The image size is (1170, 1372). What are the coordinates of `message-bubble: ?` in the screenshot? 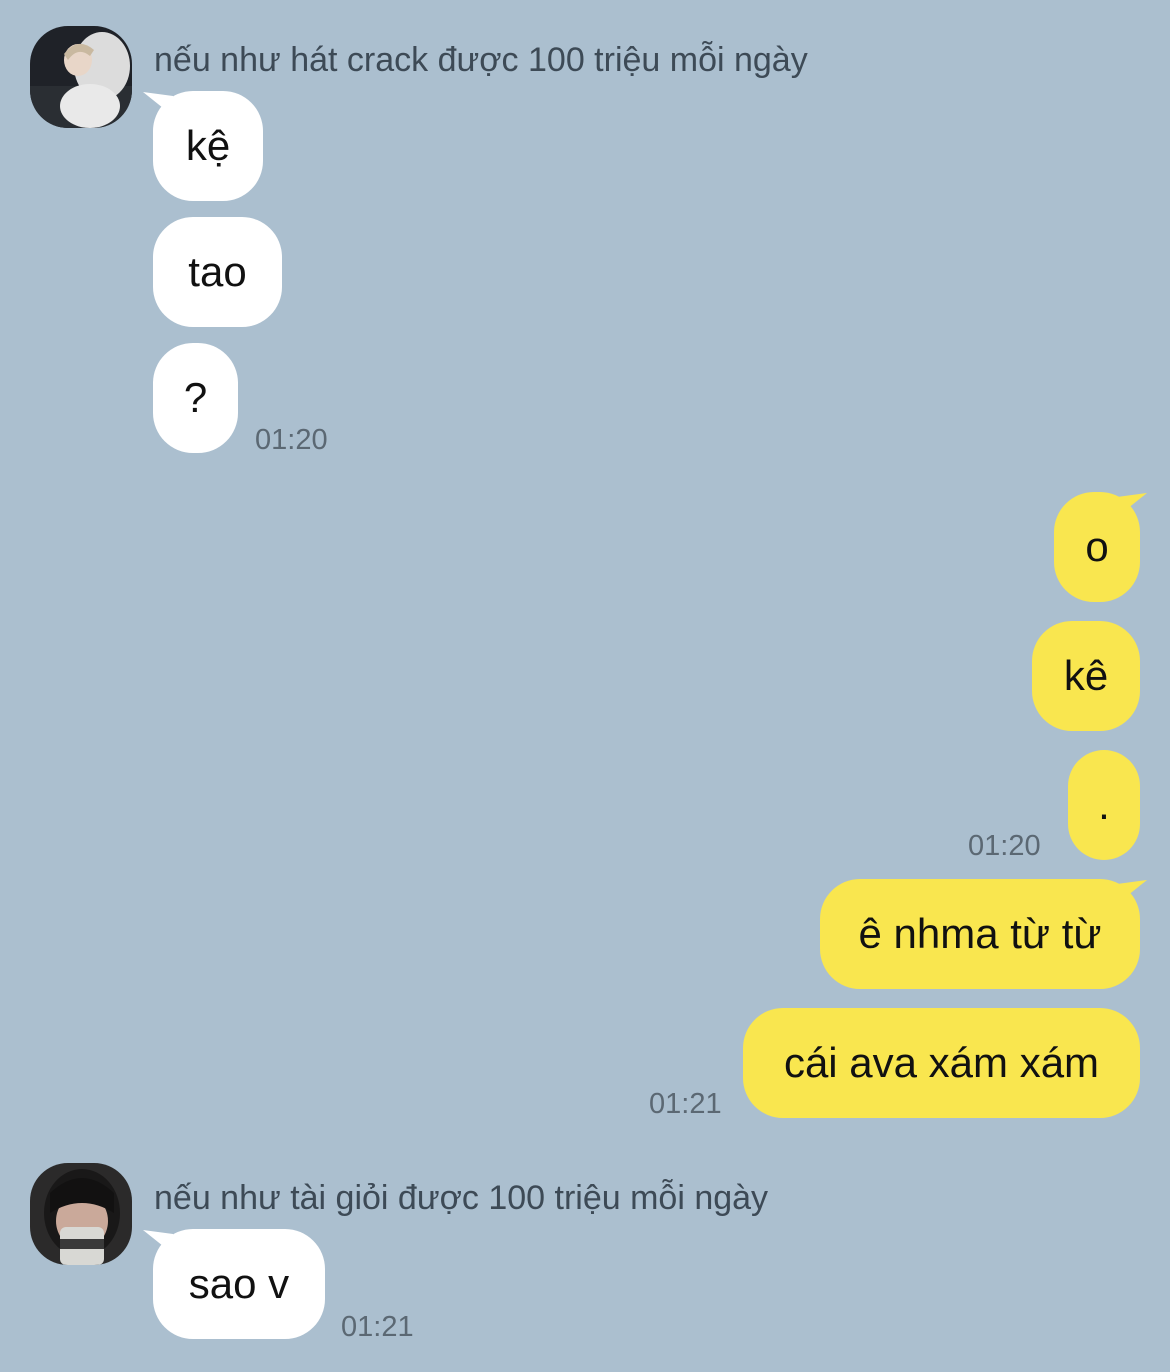 It's located at (195, 398).